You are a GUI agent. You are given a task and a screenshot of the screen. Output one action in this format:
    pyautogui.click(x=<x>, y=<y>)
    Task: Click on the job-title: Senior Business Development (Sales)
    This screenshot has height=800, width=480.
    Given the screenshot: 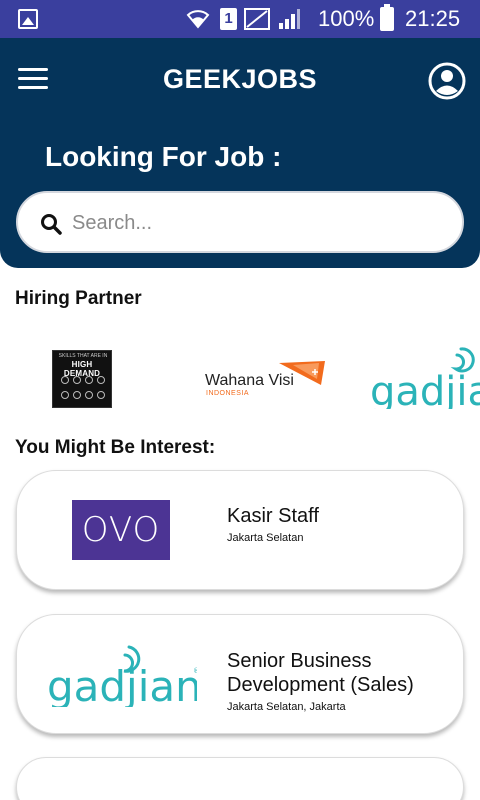 What is the action you would take?
    pyautogui.click(x=320, y=673)
    